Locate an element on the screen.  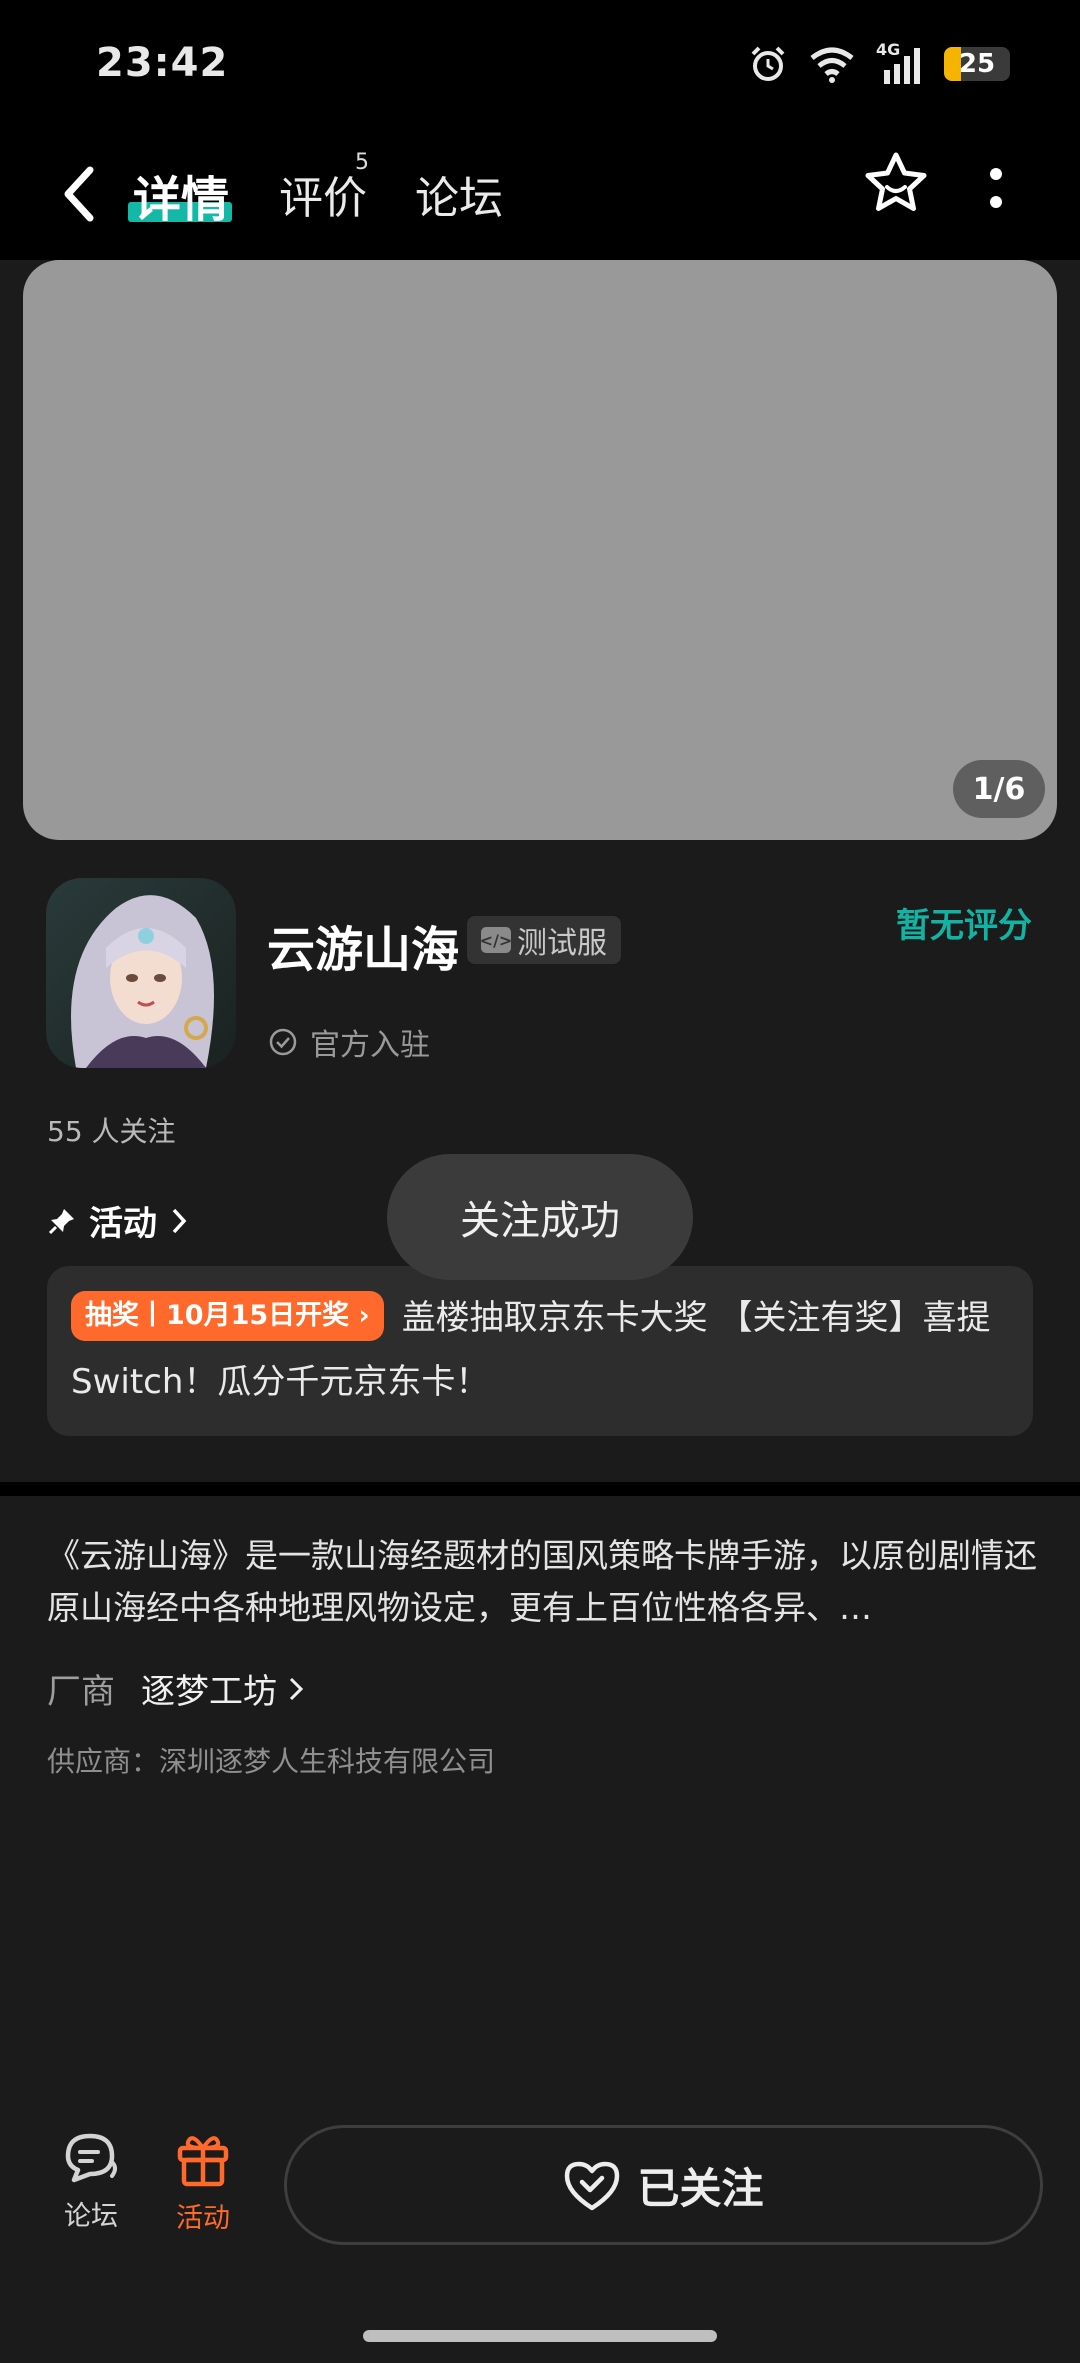
vendor-label: 厂商 is located at coordinates (81, 1692).